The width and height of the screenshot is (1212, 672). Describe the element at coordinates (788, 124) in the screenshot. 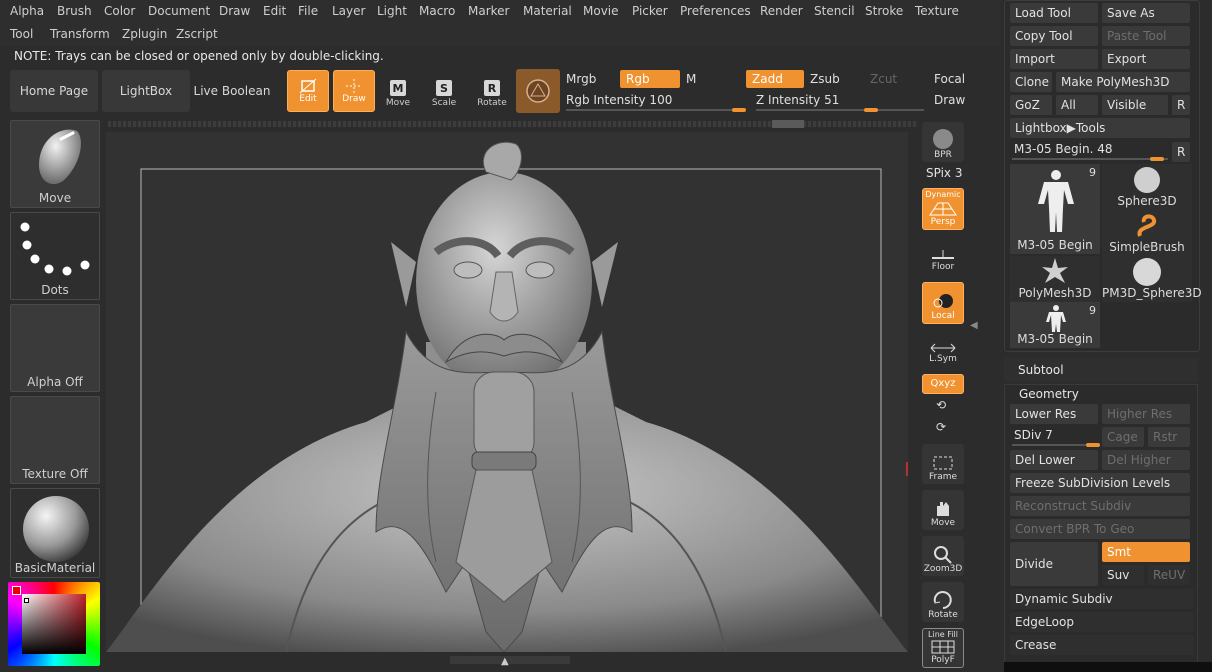

I see `canvas-scroll-thumb` at that location.